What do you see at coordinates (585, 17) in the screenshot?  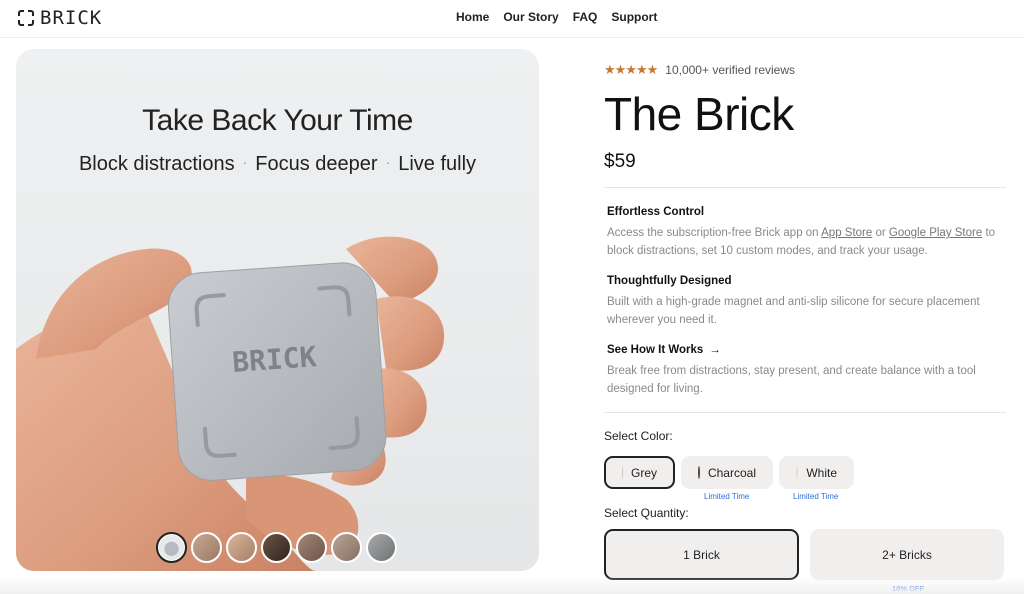 I see `nav-faq: FAQ` at bounding box center [585, 17].